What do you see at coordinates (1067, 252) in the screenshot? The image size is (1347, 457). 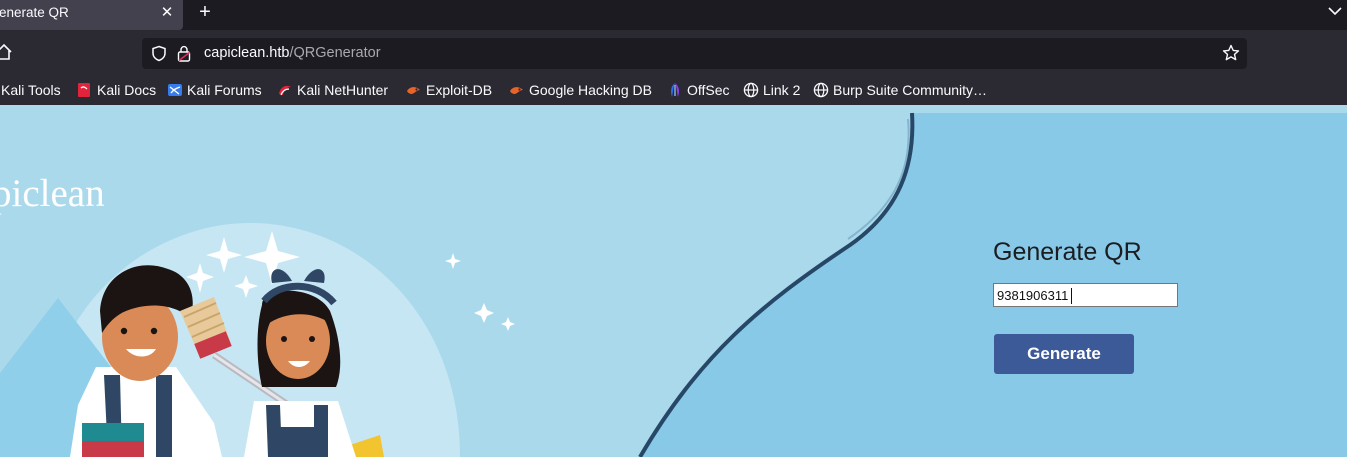 I see `form-title: Generate QR` at bounding box center [1067, 252].